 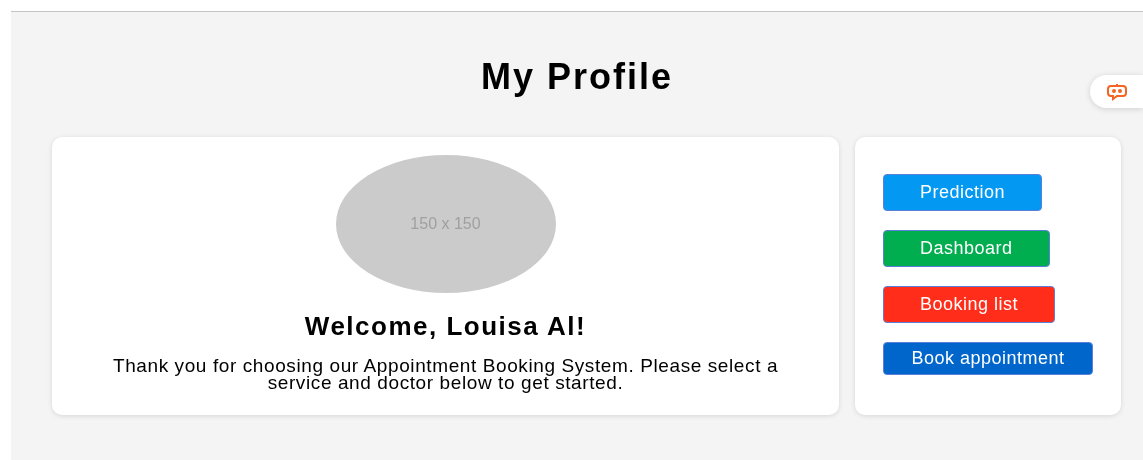 I want to click on page-title: My Profile, so click(x=576, y=77).